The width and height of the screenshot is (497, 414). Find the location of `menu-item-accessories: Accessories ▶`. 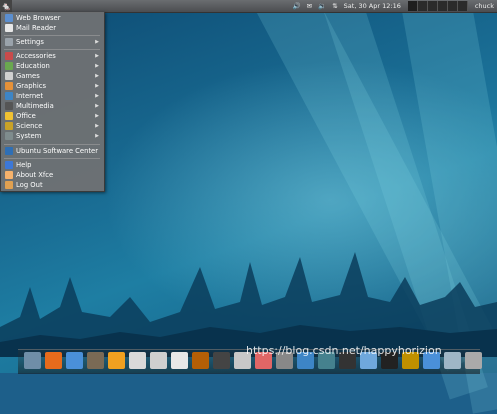

menu-item-accessories: Accessories ▶ is located at coordinates (52, 56).